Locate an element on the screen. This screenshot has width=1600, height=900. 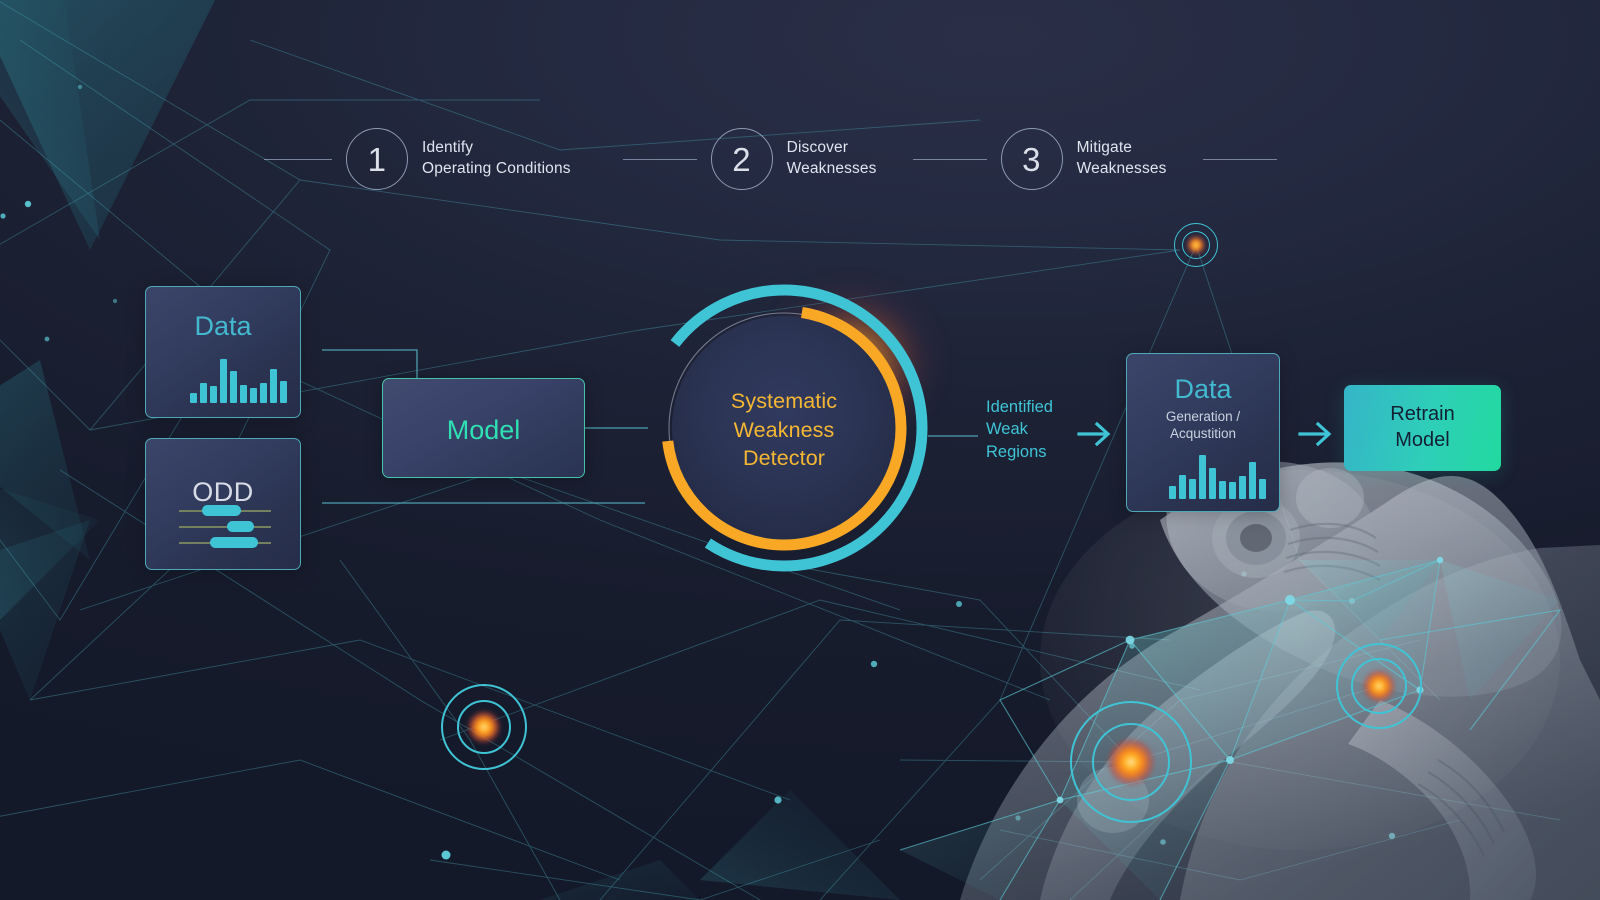
poly-cluster-bottom is located at coordinates (720, 845).